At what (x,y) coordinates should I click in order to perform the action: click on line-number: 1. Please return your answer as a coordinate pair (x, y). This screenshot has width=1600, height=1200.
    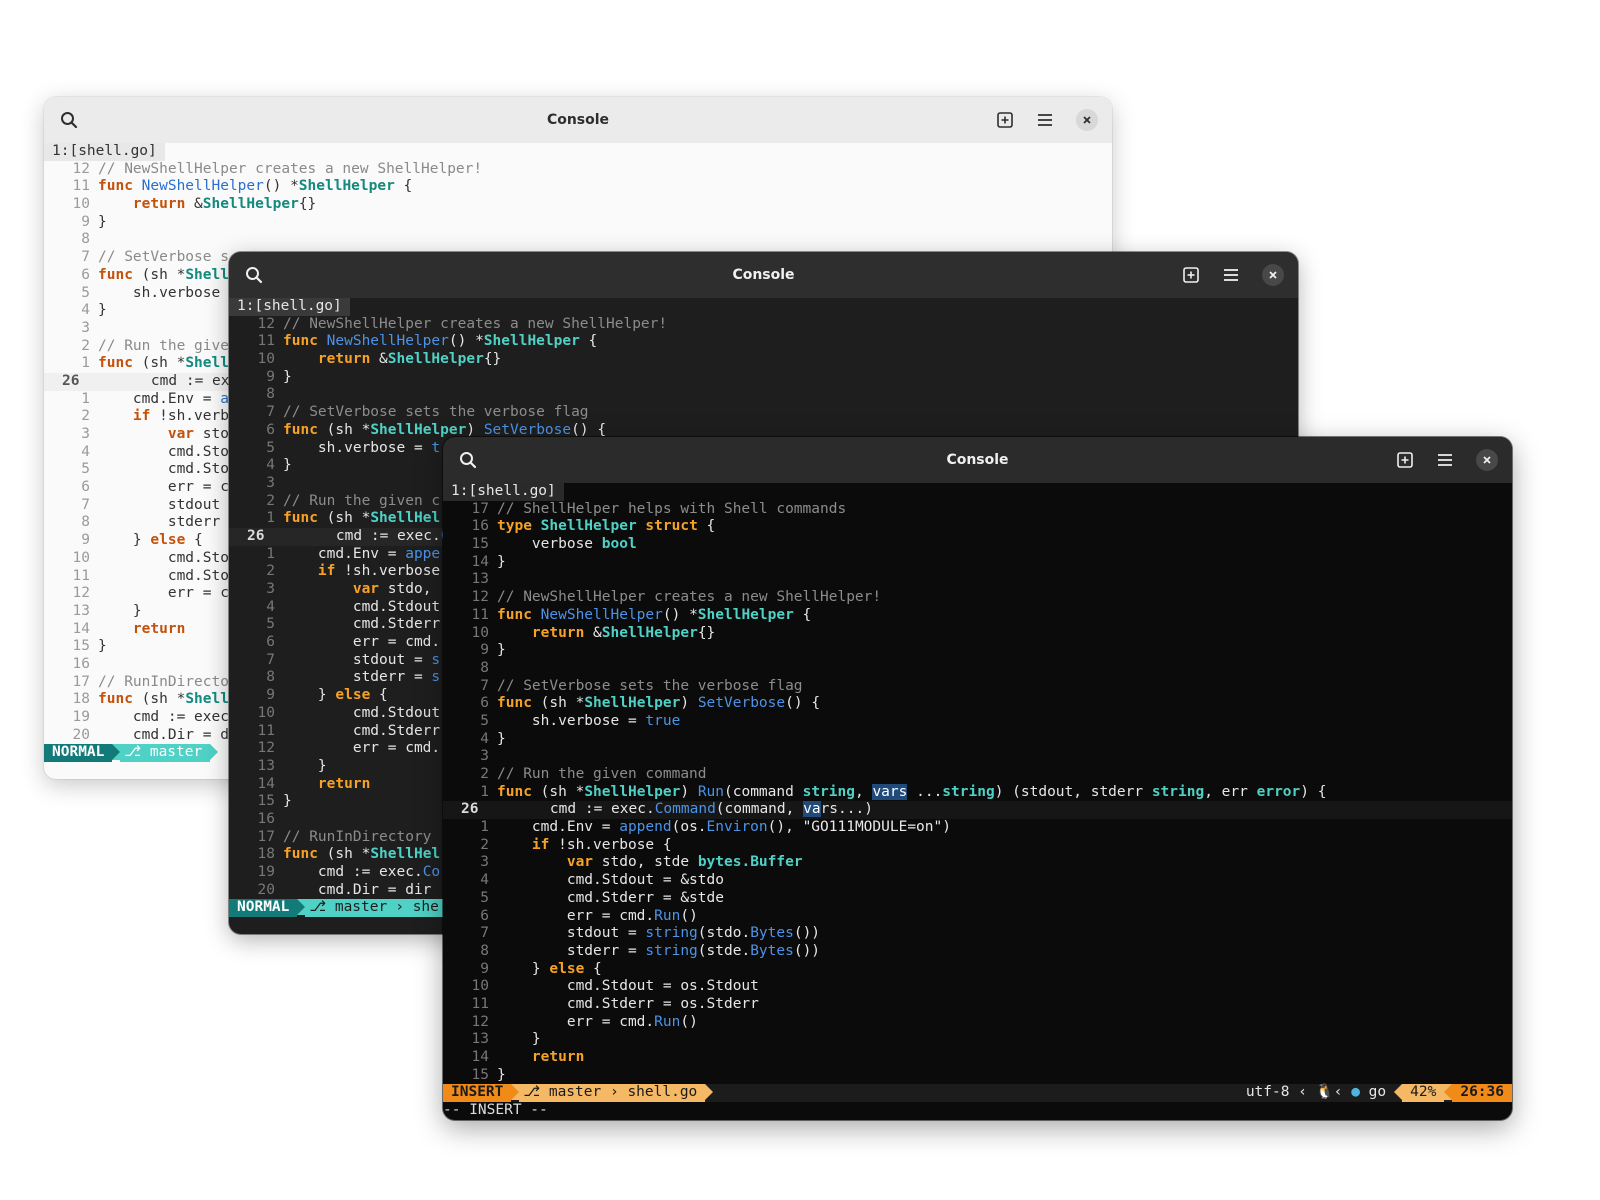
    Looking at the image, I should click on (85, 363).